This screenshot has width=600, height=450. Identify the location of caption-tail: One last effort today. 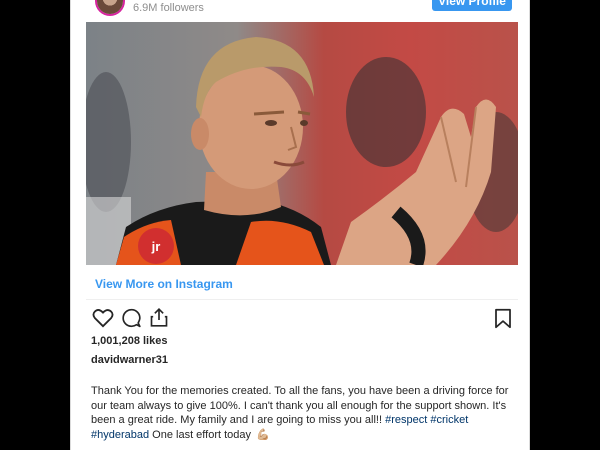
(202, 434).